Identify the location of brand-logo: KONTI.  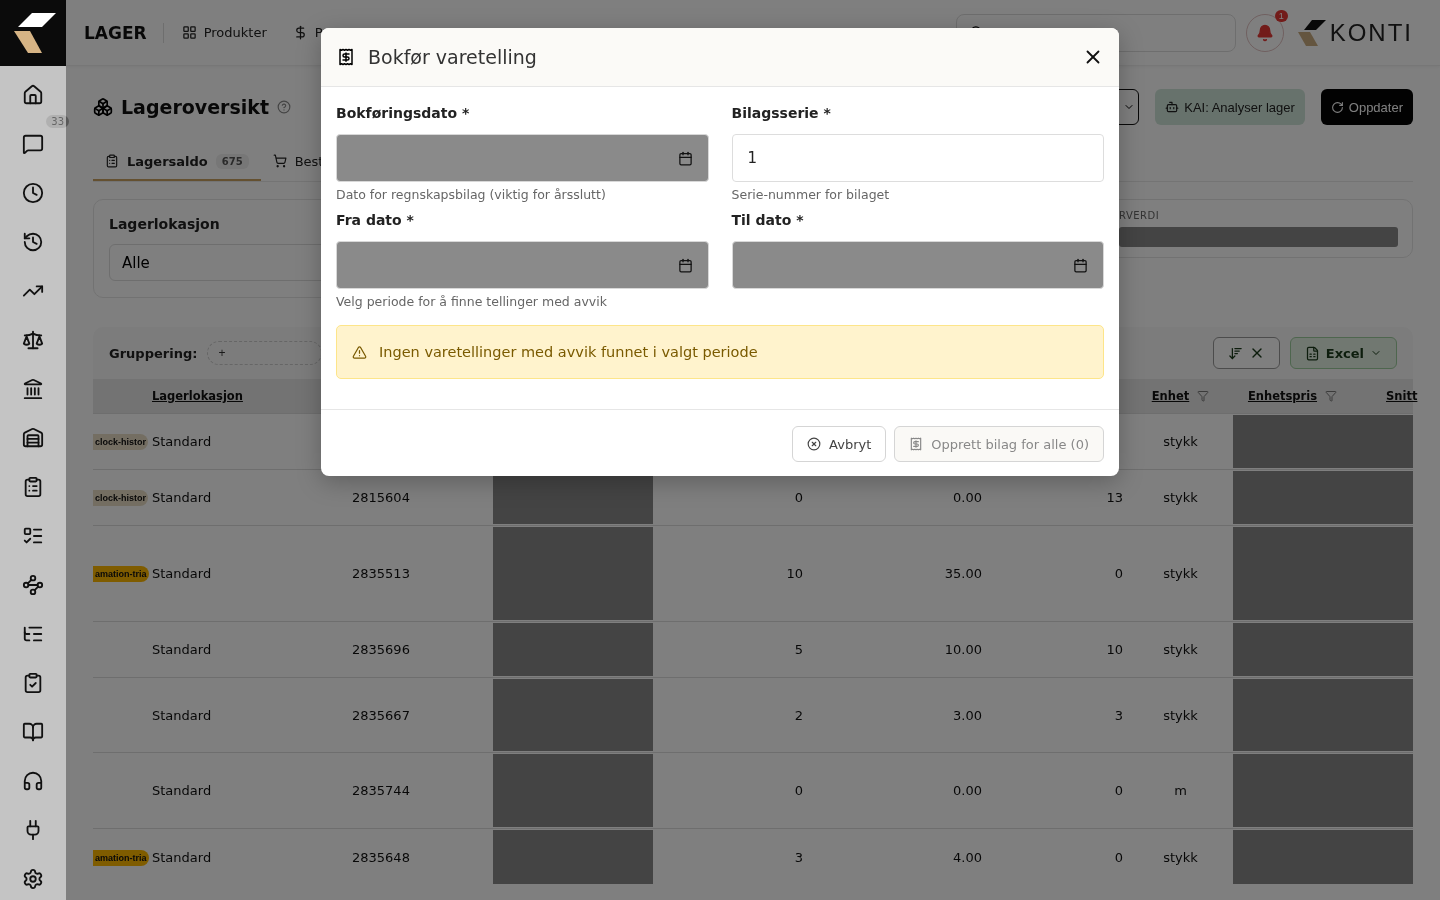
(1371, 32).